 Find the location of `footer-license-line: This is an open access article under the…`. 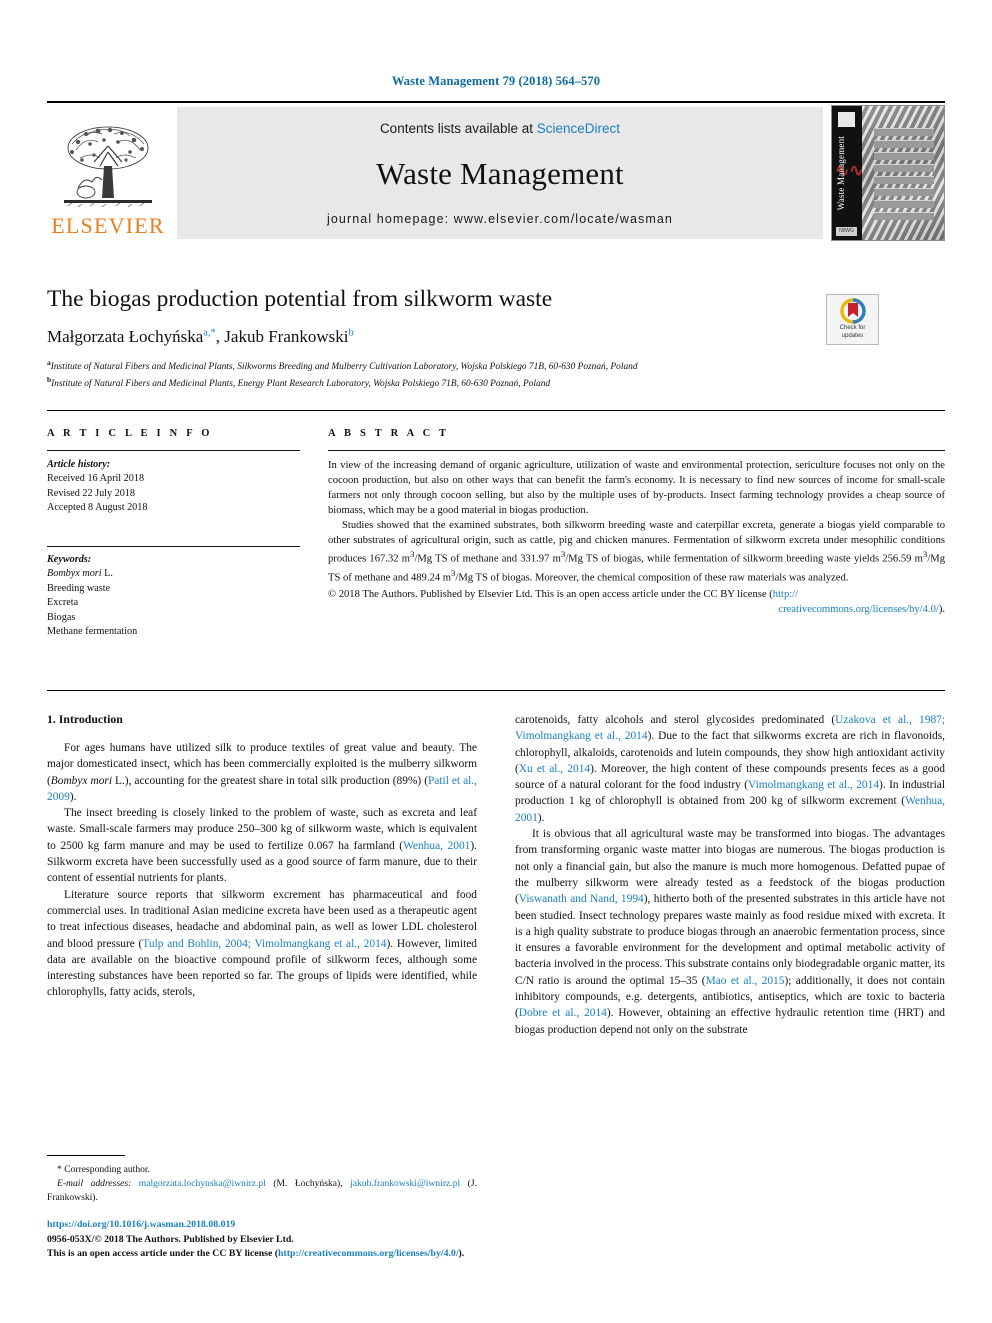

footer-license-line: This is an open access article under the… is located at coordinates (496, 1254).